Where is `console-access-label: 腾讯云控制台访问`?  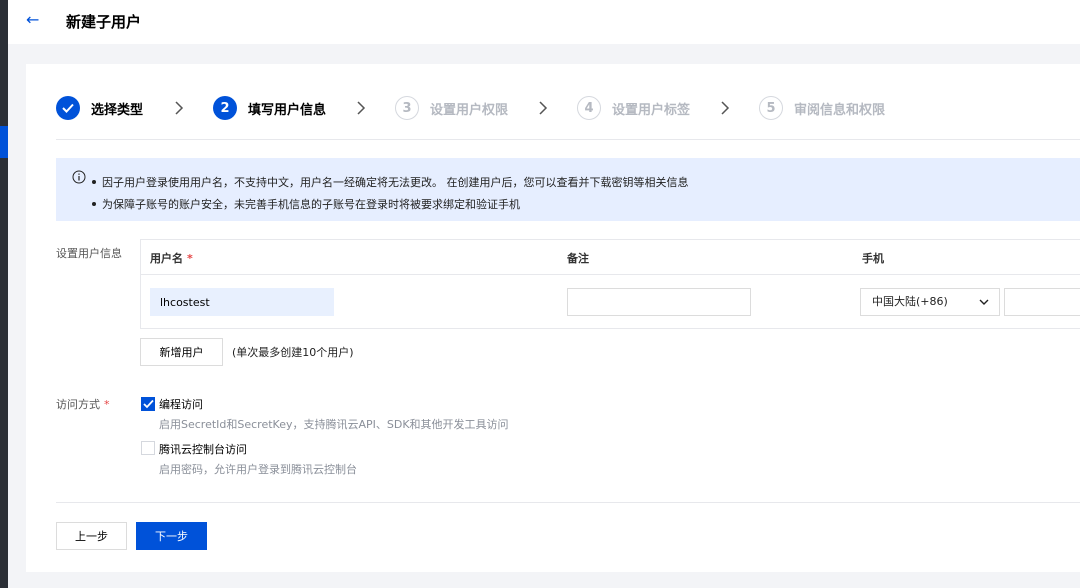 console-access-label: 腾讯云控制台访问 is located at coordinates (203, 449).